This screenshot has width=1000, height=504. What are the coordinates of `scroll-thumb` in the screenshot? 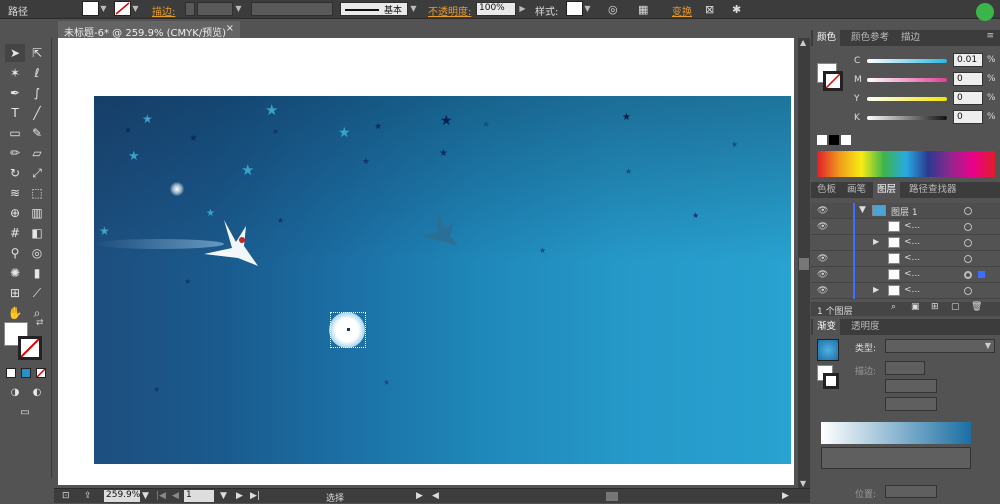 It's located at (804, 264).